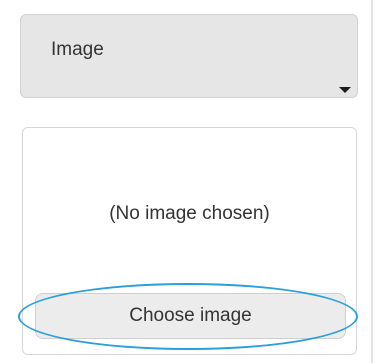  I want to click on image-type-selected-value: Image, so click(77, 49).